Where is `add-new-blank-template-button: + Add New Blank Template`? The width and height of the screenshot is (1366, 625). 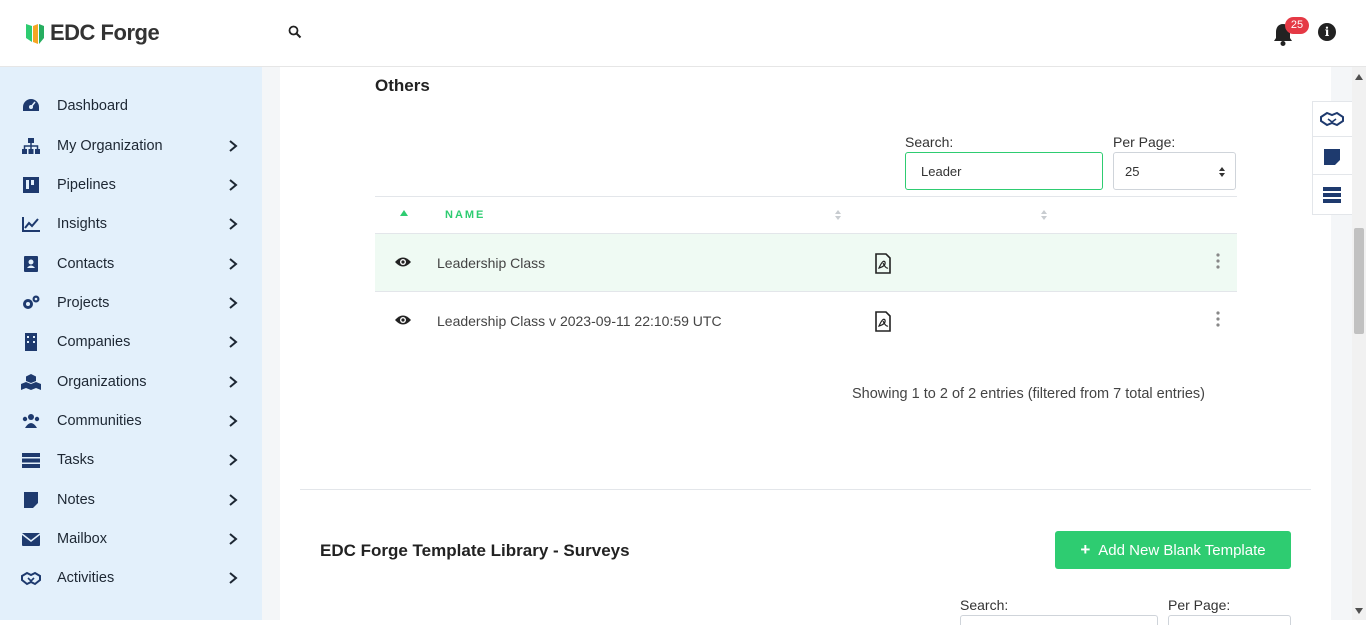 add-new-blank-template-button: + Add New Blank Template is located at coordinates (1173, 550).